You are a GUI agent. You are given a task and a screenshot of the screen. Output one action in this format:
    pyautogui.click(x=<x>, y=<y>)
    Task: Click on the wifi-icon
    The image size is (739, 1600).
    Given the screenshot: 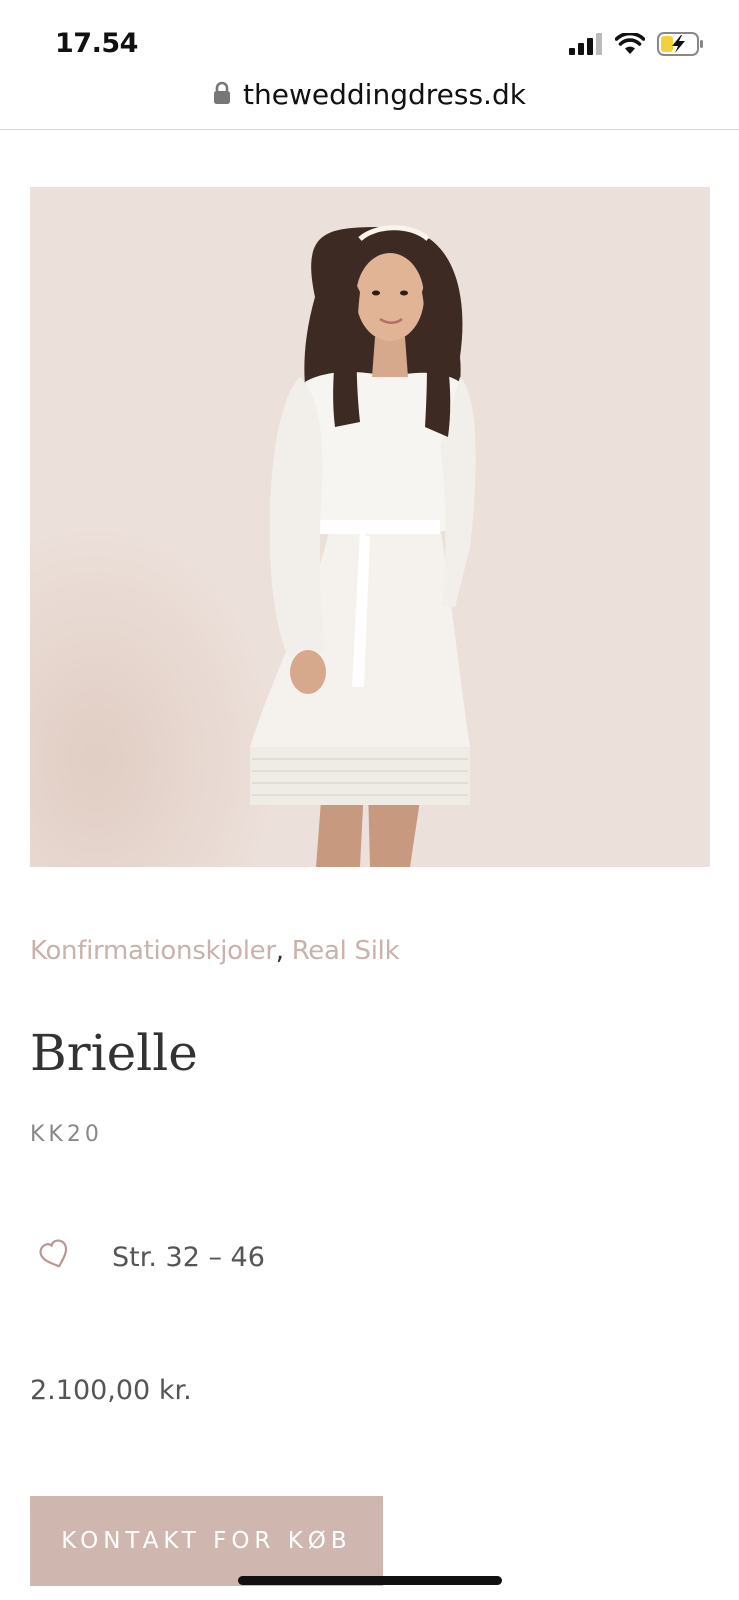 What is the action you would take?
    pyautogui.click(x=630, y=45)
    